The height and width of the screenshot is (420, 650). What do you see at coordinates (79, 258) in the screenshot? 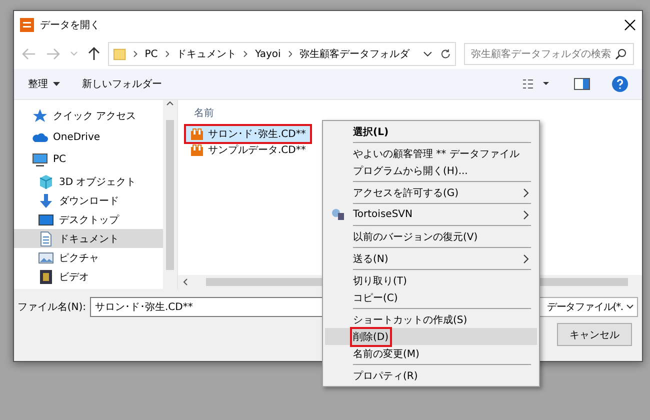
I see `sidebar-label: ピクチャ` at bounding box center [79, 258].